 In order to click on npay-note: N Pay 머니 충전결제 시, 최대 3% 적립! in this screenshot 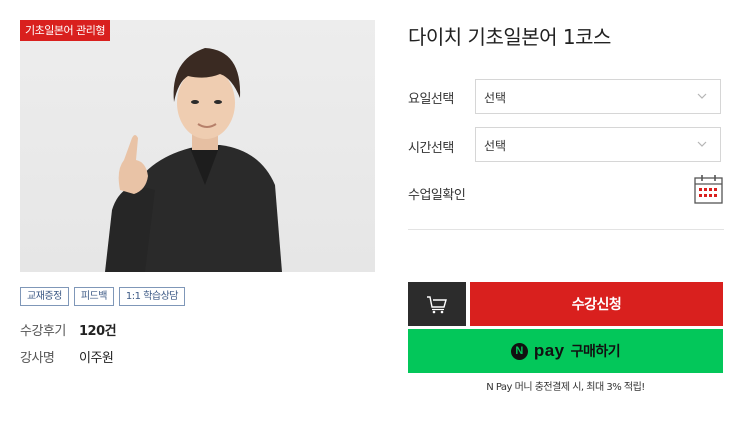, I will do `click(565, 387)`.